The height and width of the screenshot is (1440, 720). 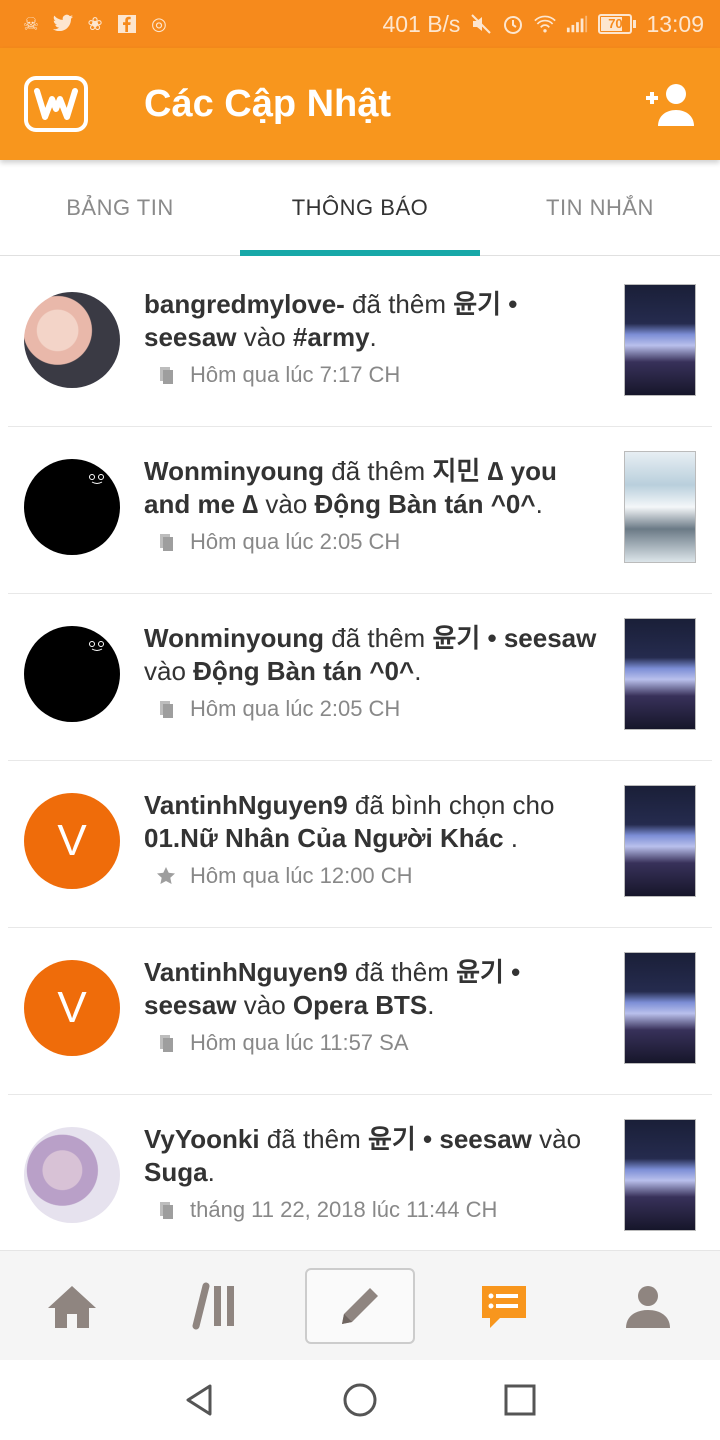 What do you see at coordinates (56, 104) in the screenshot?
I see `wattpad-logo-icon` at bounding box center [56, 104].